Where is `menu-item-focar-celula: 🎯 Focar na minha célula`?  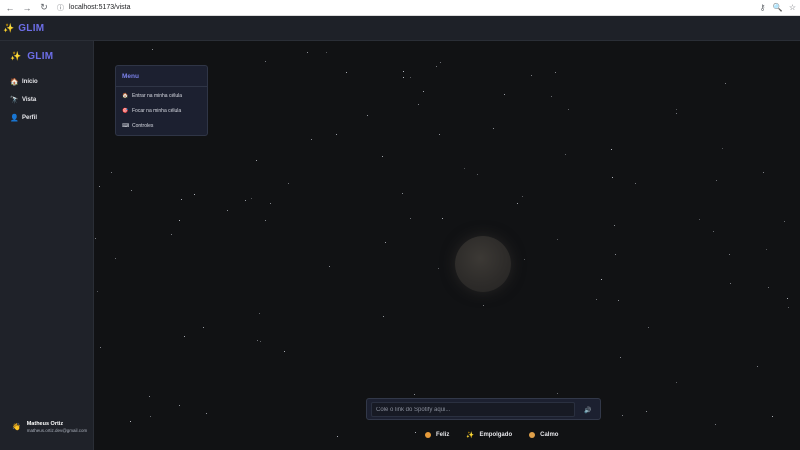
menu-item-focar-celula: 🎯 Focar na minha célula is located at coordinates (151, 111).